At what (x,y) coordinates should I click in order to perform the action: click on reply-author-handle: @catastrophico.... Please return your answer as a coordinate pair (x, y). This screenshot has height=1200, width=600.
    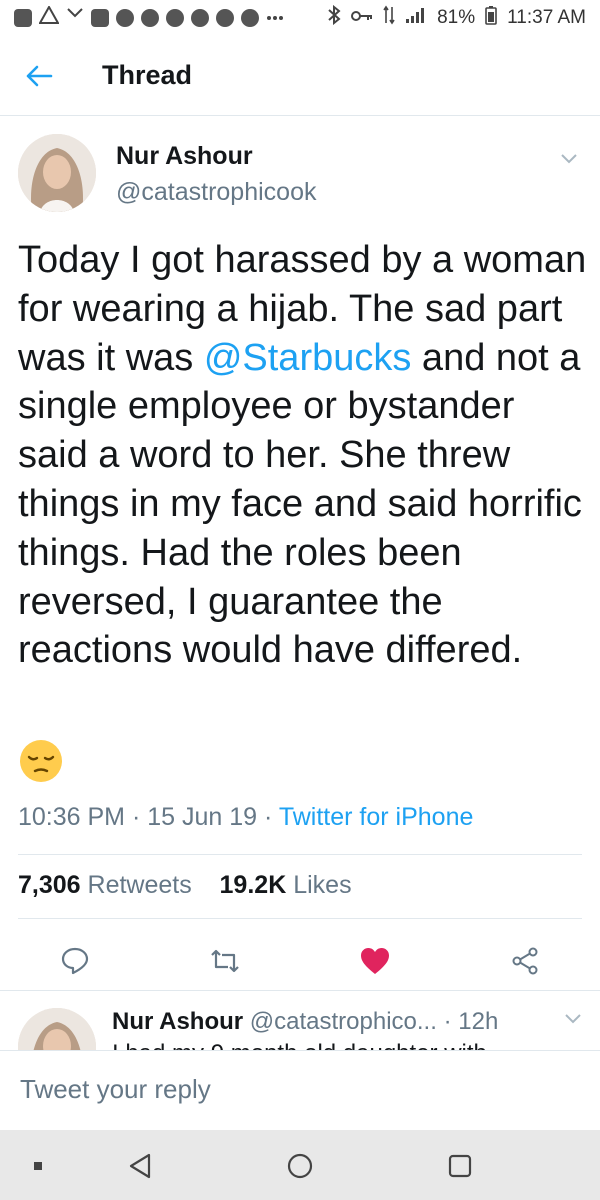
    Looking at the image, I should click on (343, 1021).